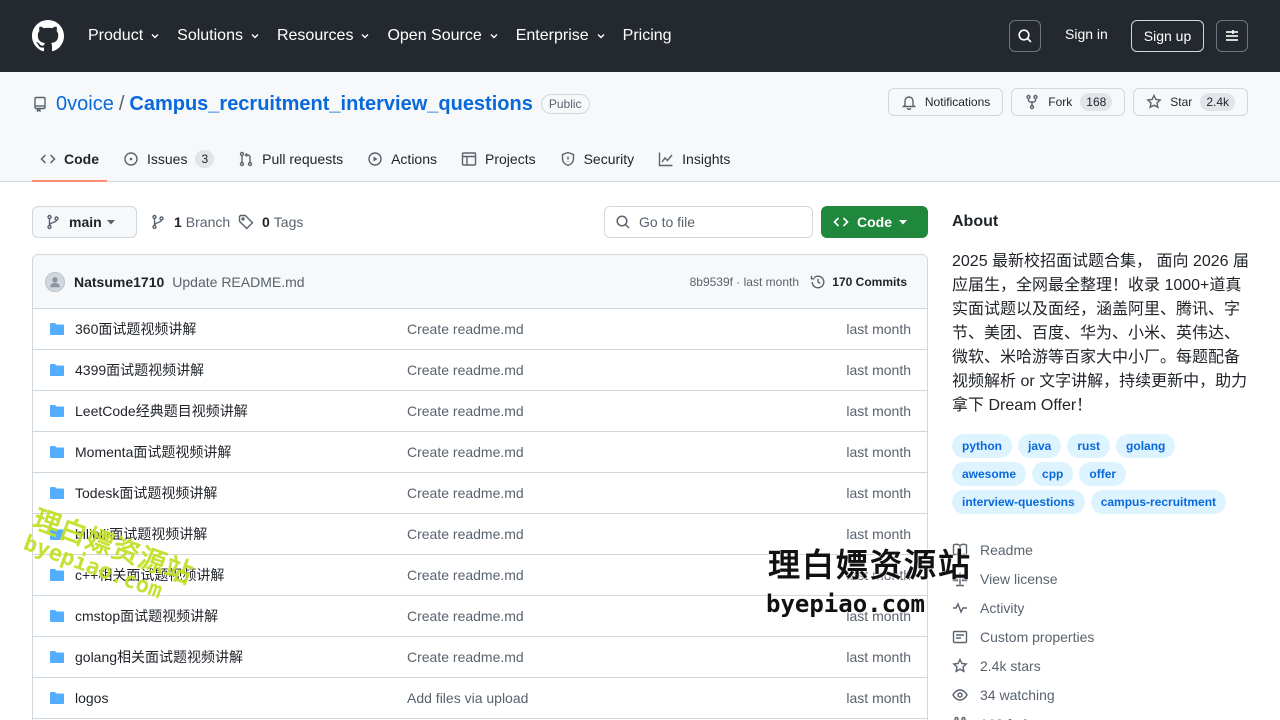 This screenshot has height=720, width=1280. I want to click on about-link-fork: 168 forks, so click(1023, 714).